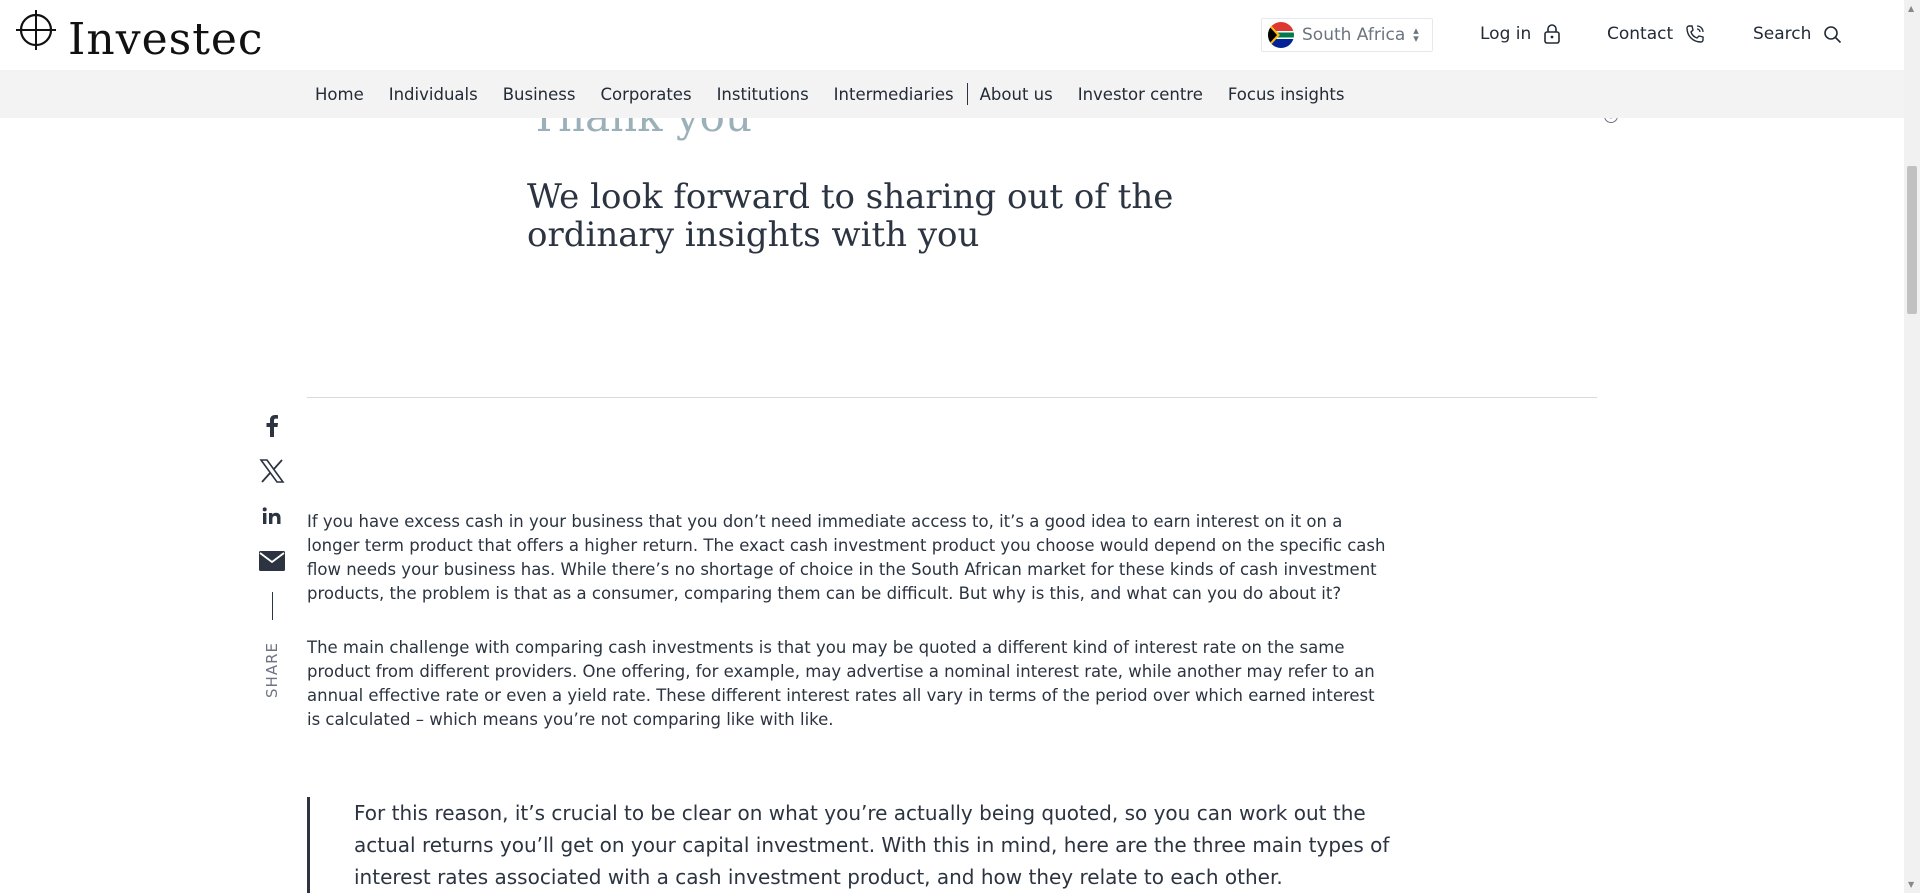 The width and height of the screenshot is (1920, 893). What do you see at coordinates (539, 94) in the screenshot?
I see `nav-item-business: Business` at bounding box center [539, 94].